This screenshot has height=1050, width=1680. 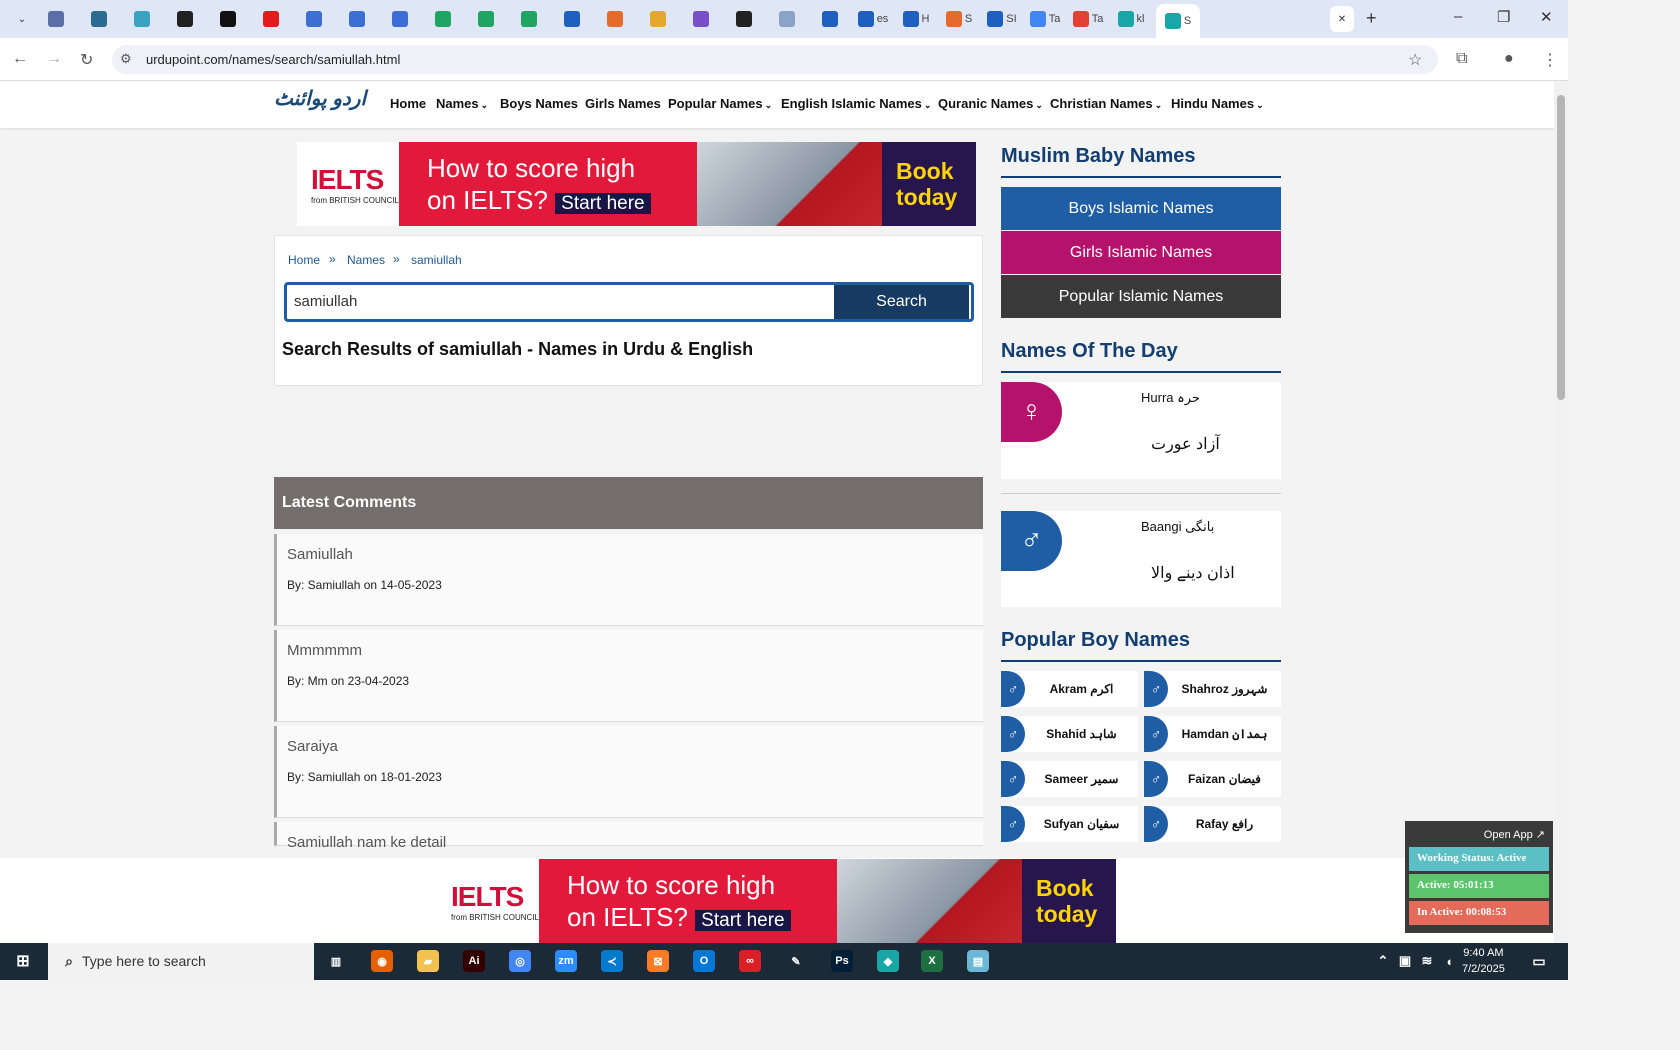 I want to click on popular-name-item: ♂ Hamdan ہمدان, so click(x=1212, y=734).